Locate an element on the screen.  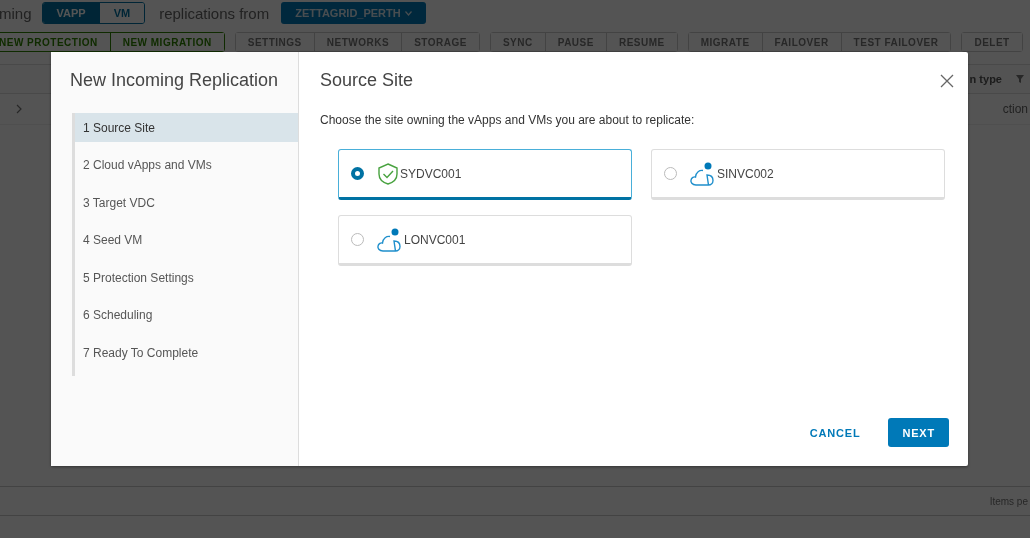
site-name: SYDVC001 is located at coordinates (431, 173).